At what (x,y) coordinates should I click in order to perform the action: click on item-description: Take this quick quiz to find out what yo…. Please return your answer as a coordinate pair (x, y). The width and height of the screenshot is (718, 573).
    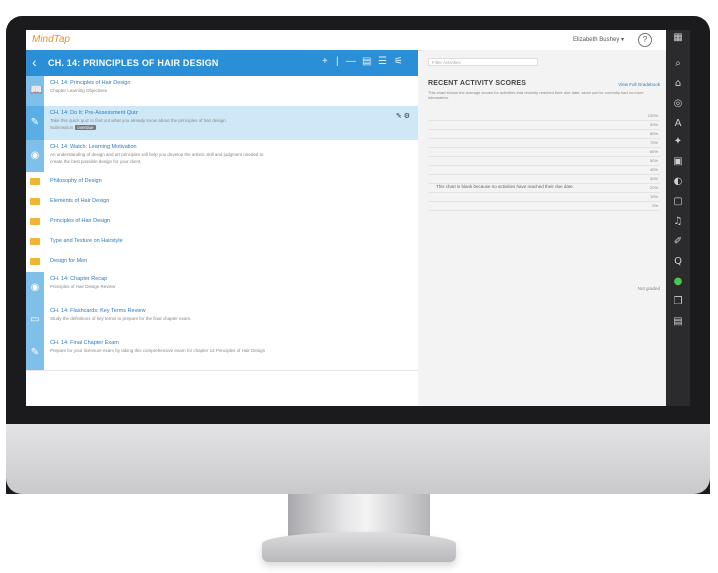
    Looking at the image, I should click on (138, 120).